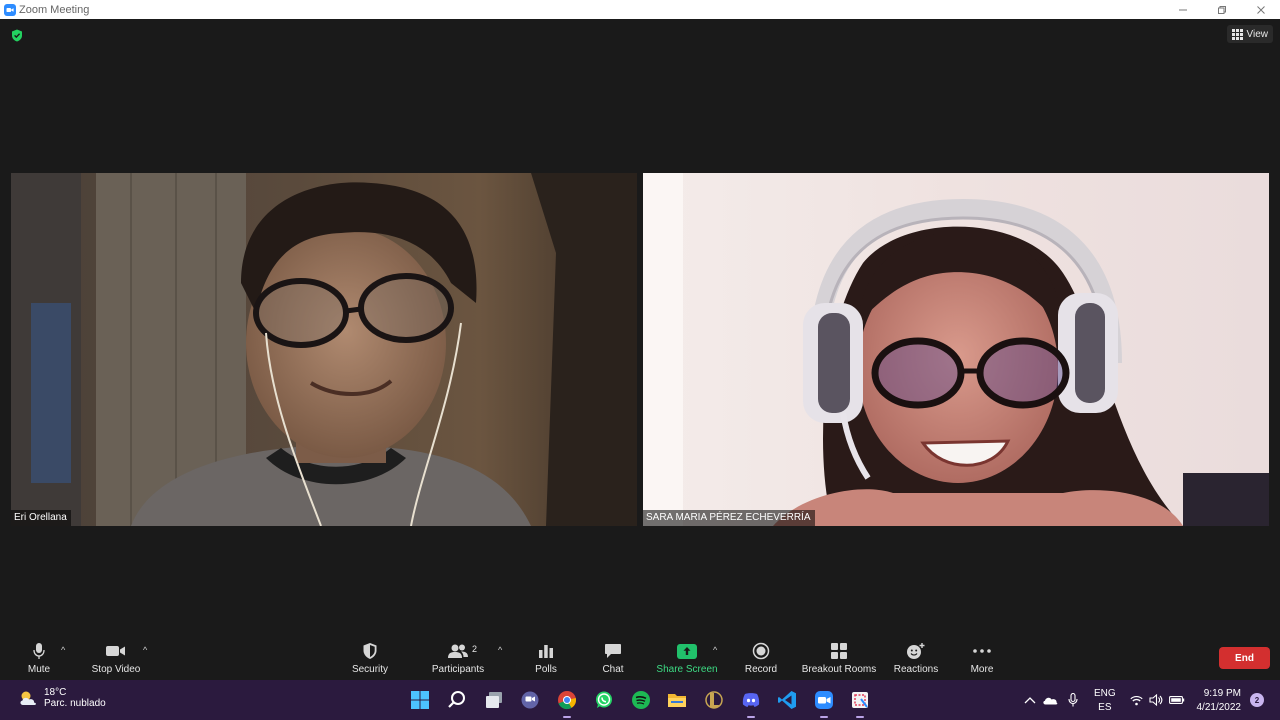  I want to click on spotify-icon, so click(641, 700).